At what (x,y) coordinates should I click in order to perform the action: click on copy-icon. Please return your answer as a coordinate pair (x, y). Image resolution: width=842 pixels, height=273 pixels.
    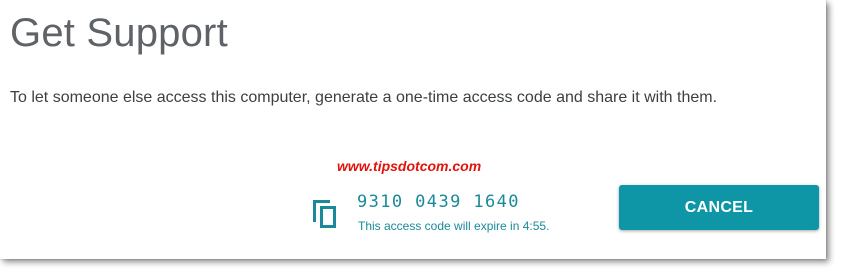
    Looking at the image, I should click on (326, 213).